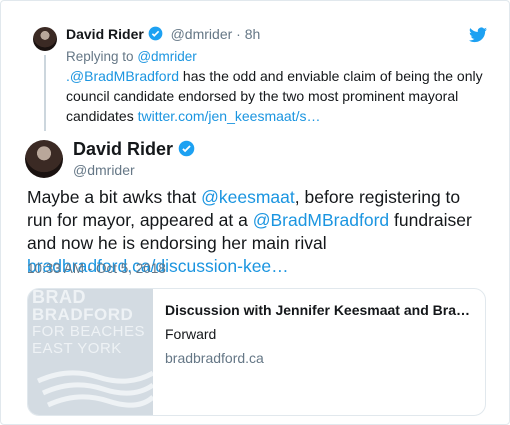 This screenshot has width=510, height=425. Describe the element at coordinates (248, 34) in the screenshot. I see `reply-time: · 8h` at that location.